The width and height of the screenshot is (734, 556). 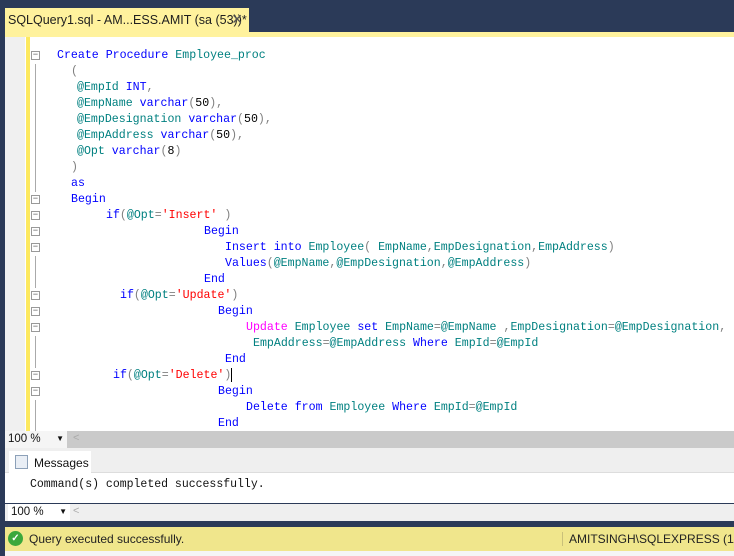 What do you see at coordinates (369, 152) in the screenshot?
I see `code-line: @Opt varchar(8)` at bounding box center [369, 152].